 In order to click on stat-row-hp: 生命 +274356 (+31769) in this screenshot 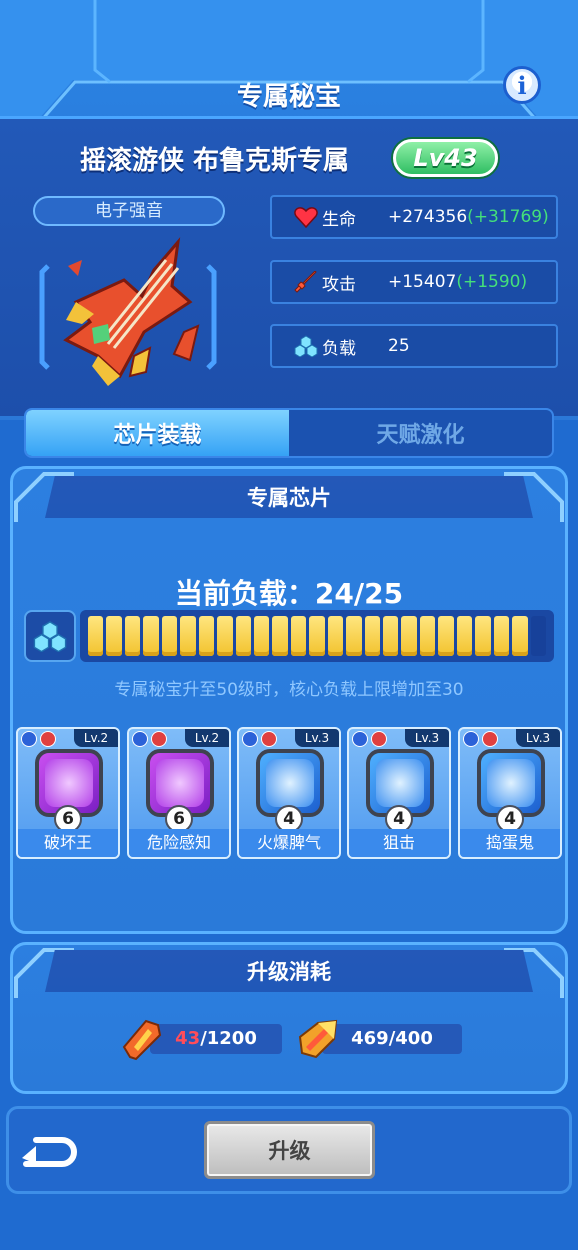, I will do `click(414, 217)`.